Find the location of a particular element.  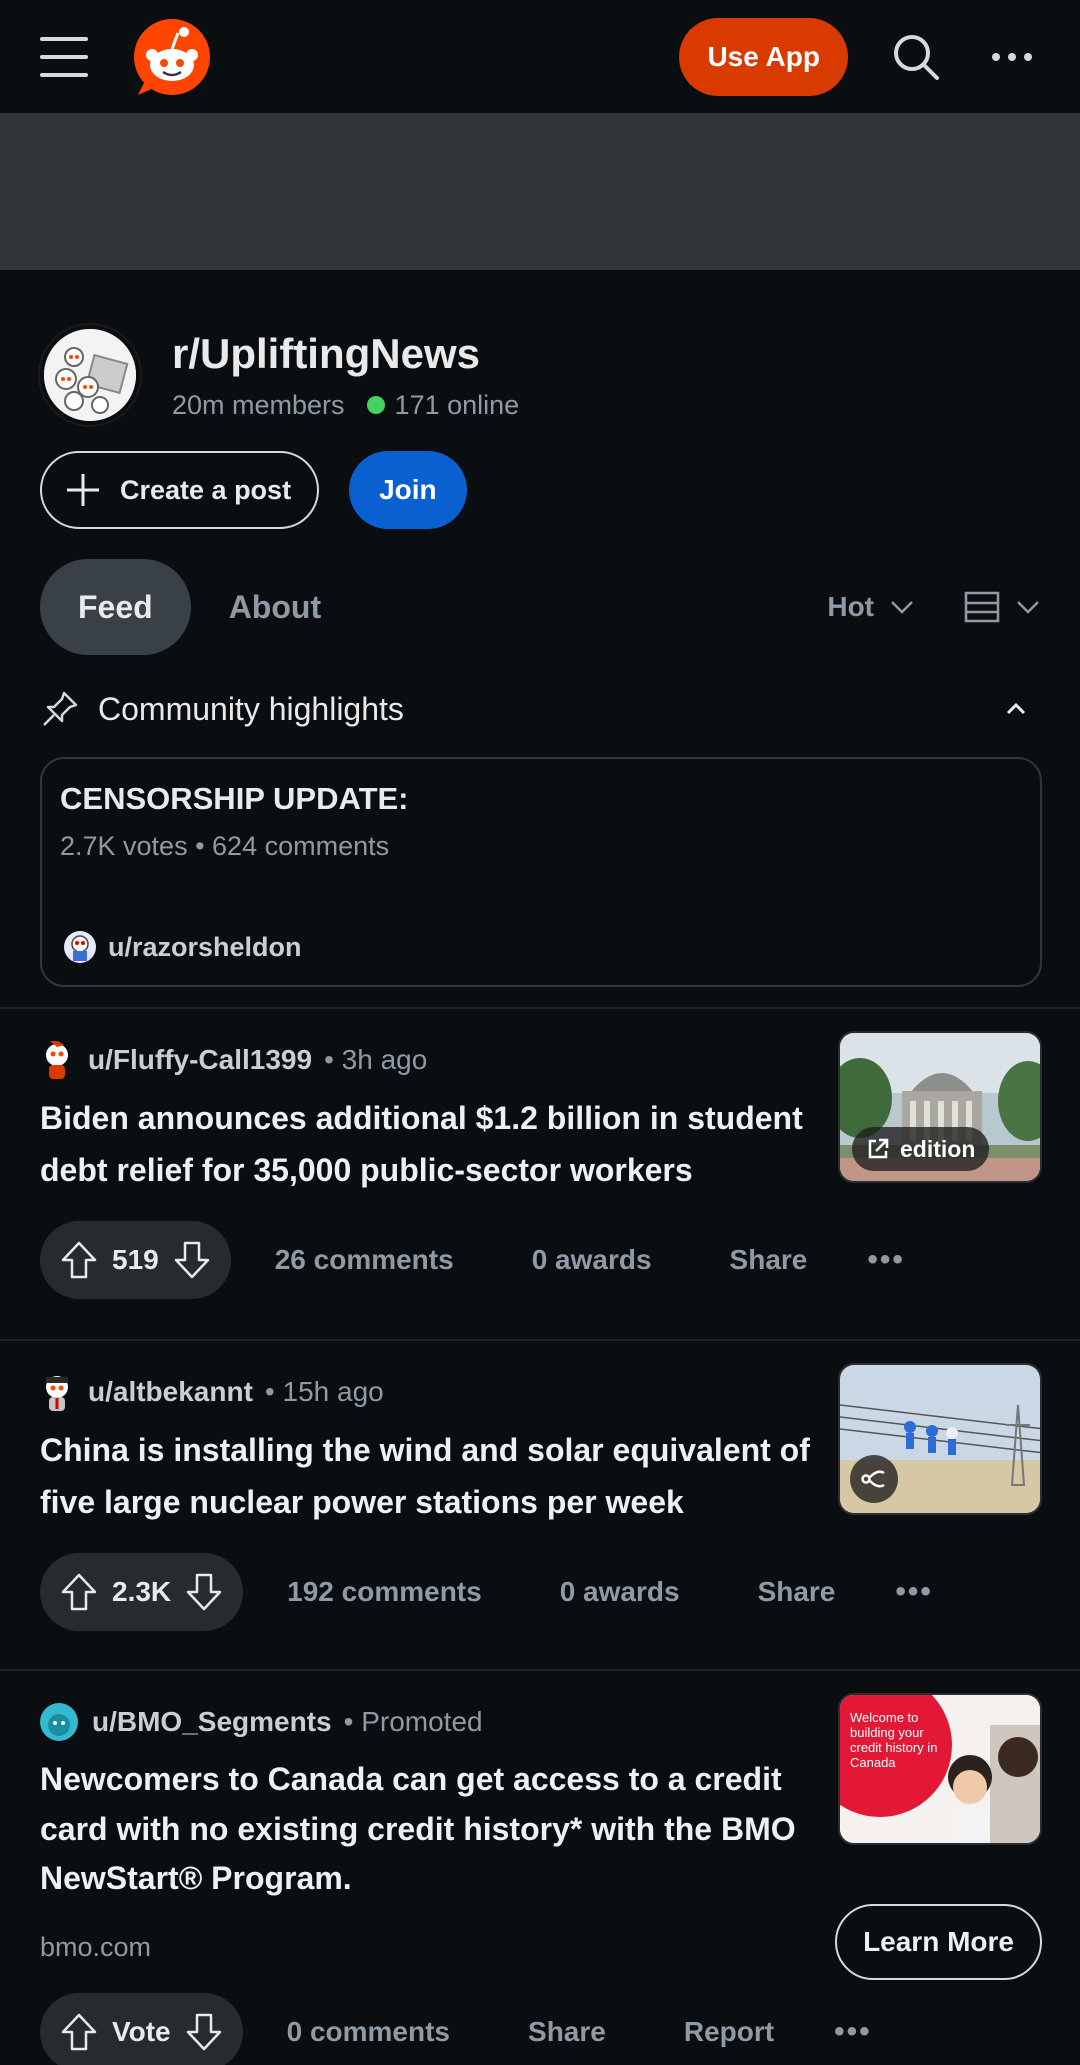

vote-label: Vote is located at coordinates (141, 2031).